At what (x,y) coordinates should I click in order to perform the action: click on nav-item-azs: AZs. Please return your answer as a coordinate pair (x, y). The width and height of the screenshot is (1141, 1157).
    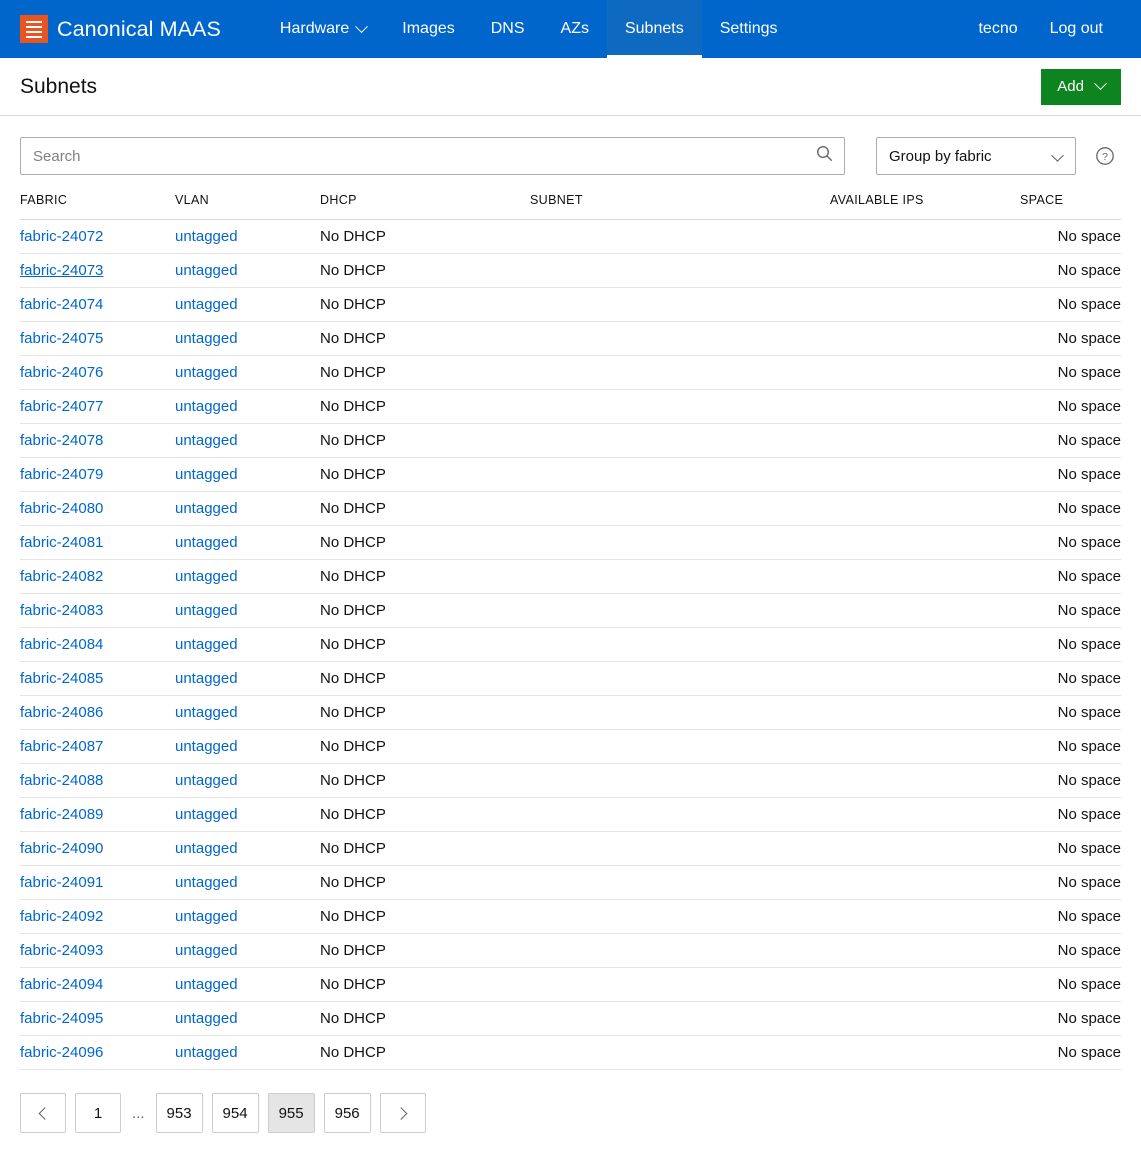
    Looking at the image, I should click on (575, 29).